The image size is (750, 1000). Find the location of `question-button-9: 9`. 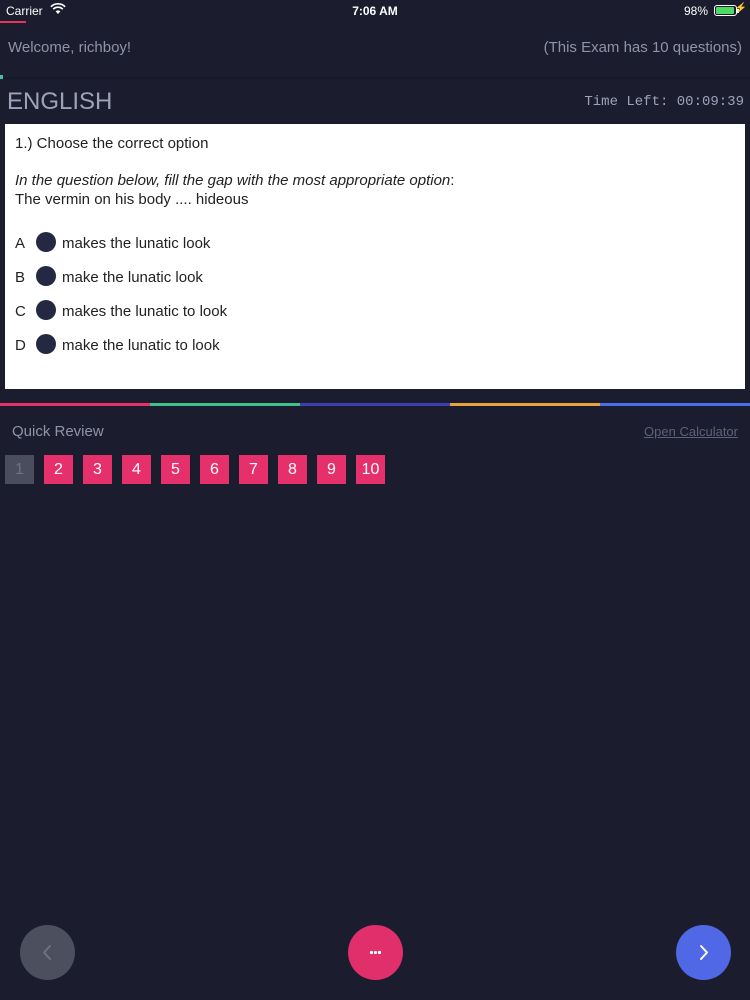

question-button-9: 9 is located at coordinates (331, 469).